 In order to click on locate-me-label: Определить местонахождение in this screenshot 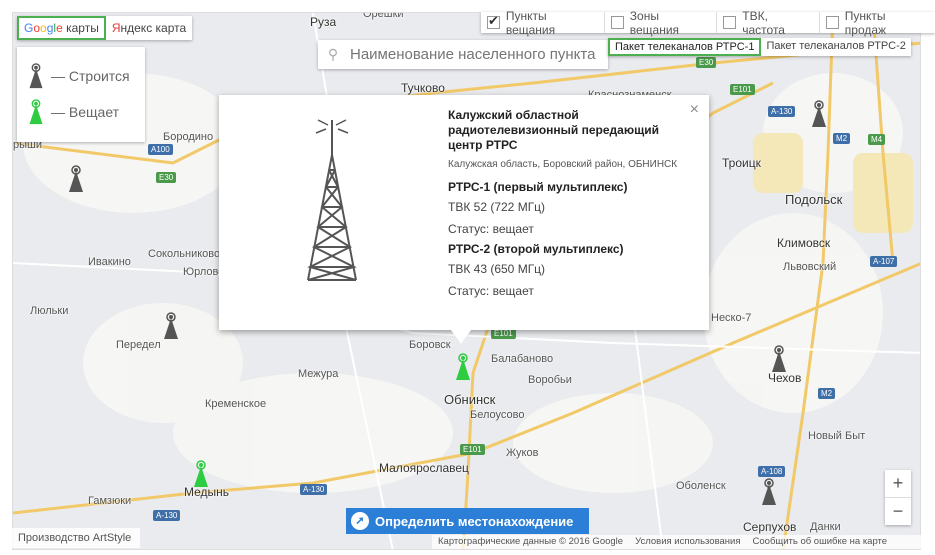, I will do `click(474, 521)`.